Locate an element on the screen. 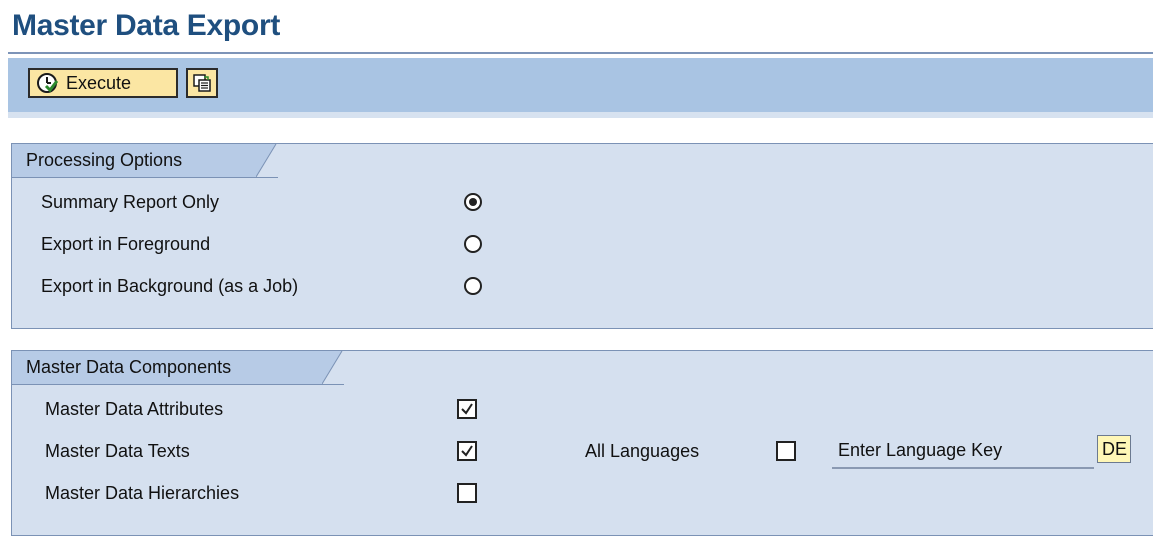 The image size is (1153, 538). option-label: Export in Background (as a Job) is located at coordinates (170, 285).